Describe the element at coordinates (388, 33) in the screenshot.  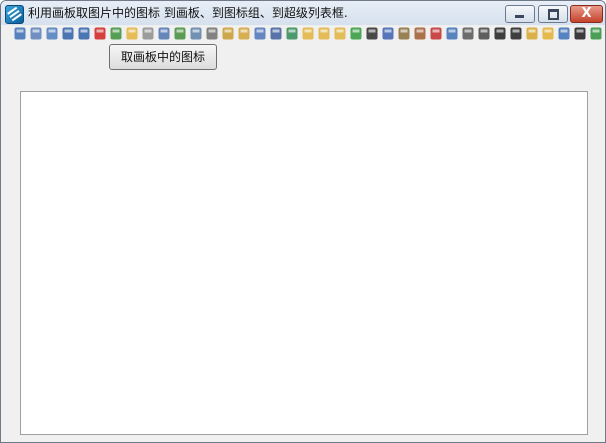
I see `text-icon` at that location.